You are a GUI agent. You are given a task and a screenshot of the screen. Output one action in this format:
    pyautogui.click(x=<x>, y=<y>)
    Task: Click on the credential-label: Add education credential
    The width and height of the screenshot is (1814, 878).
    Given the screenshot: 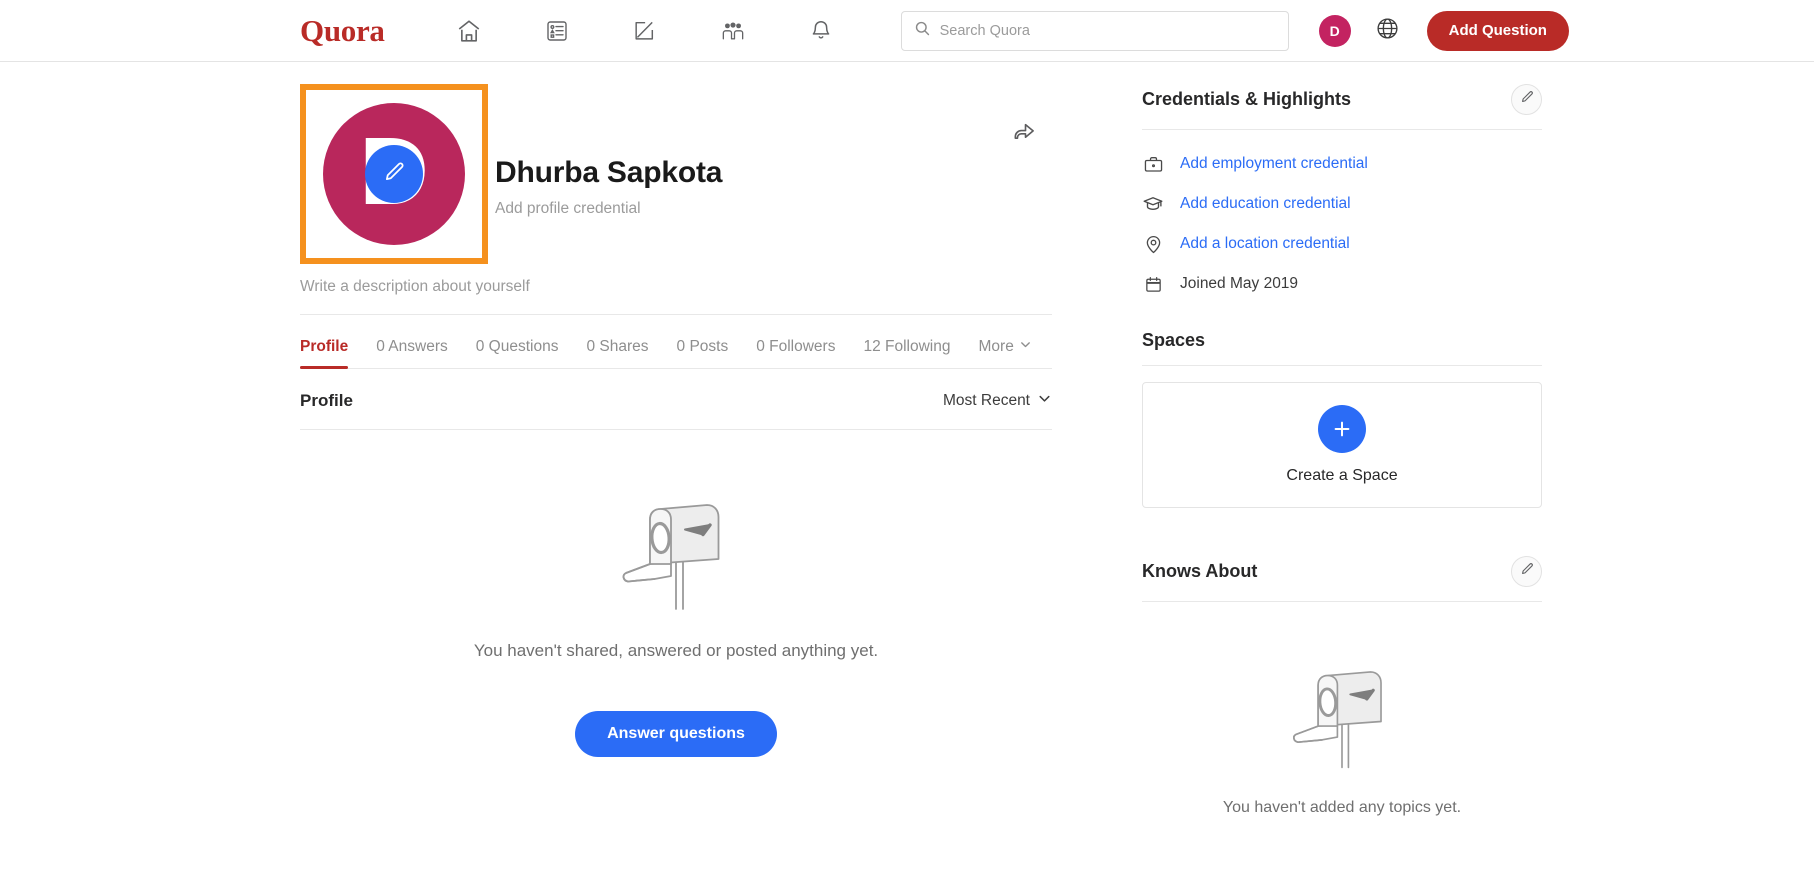 What is the action you would take?
    pyautogui.click(x=1265, y=203)
    